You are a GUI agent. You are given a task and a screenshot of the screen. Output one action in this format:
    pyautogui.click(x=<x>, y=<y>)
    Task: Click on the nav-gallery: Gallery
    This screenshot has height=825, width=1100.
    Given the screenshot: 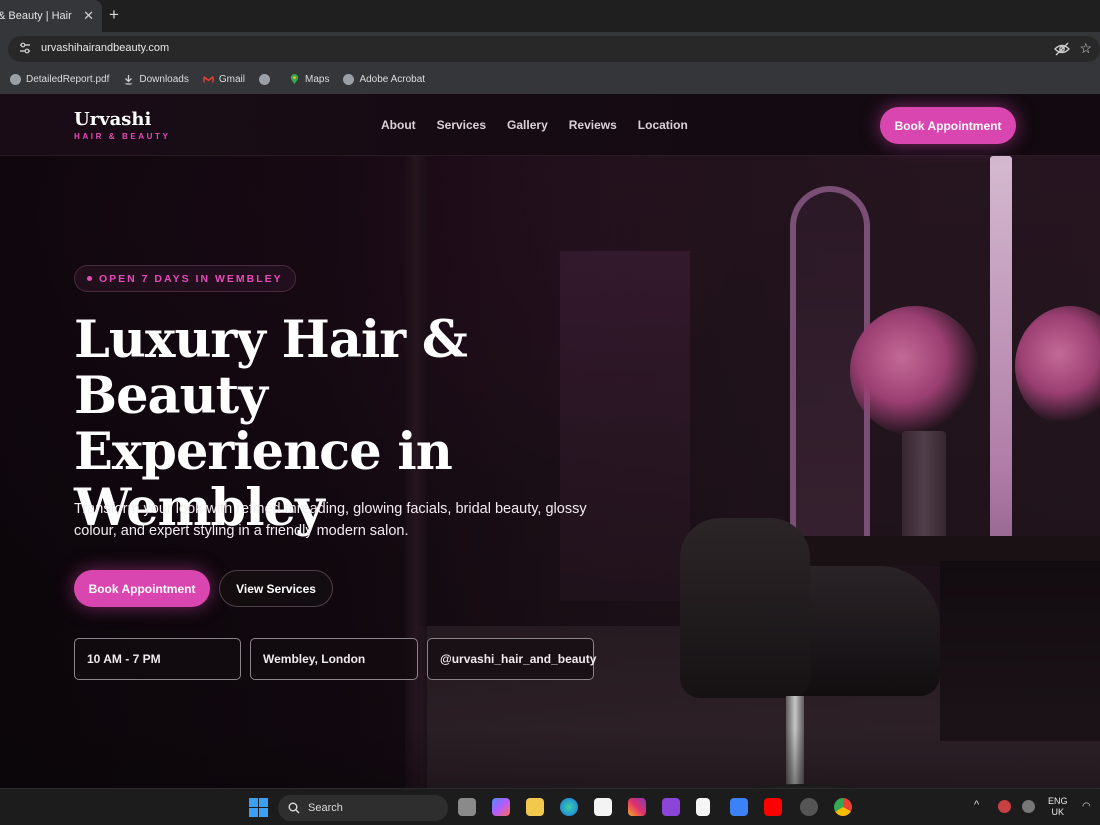 What is the action you would take?
    pyautogui.click(x=527, y=125)
    